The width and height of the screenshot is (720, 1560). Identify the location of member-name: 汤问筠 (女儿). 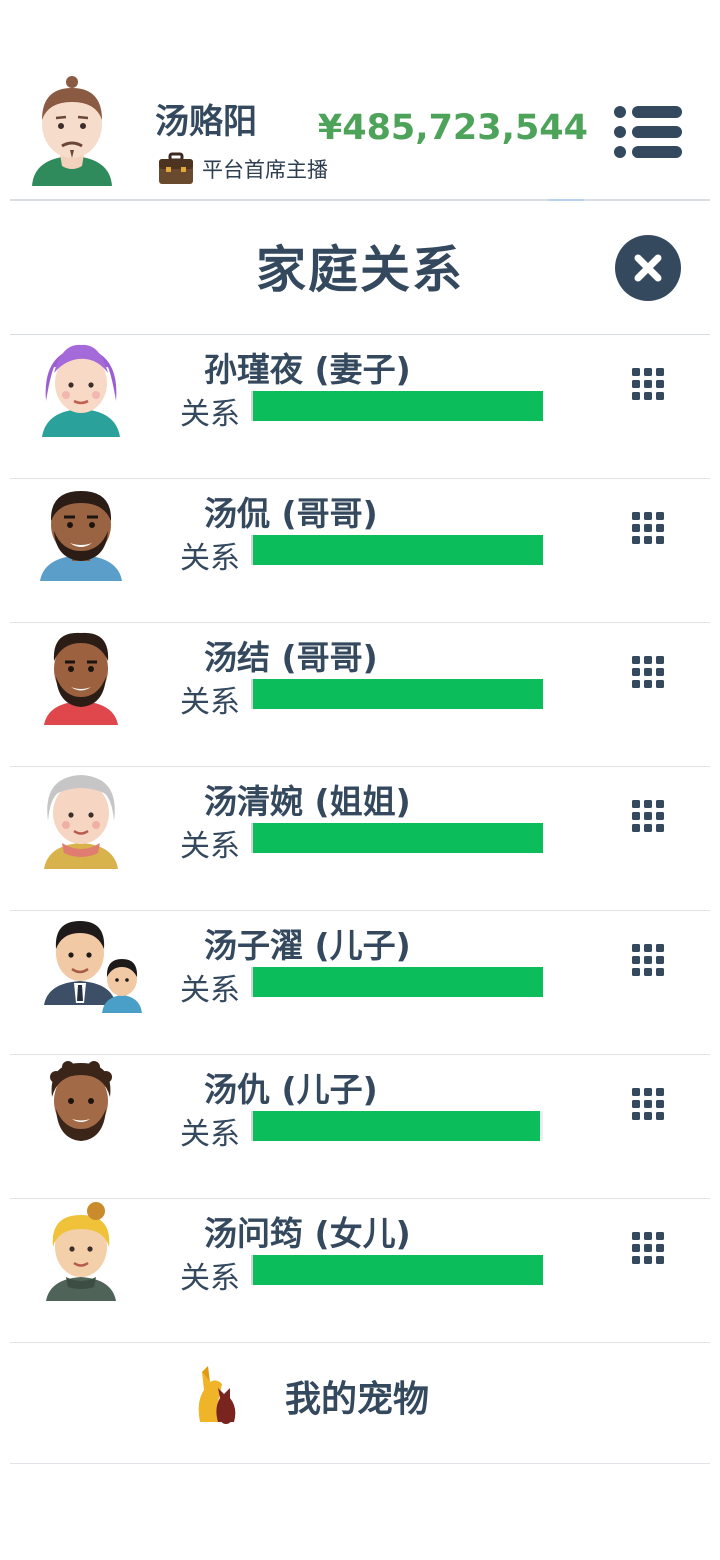
(307, 1233).